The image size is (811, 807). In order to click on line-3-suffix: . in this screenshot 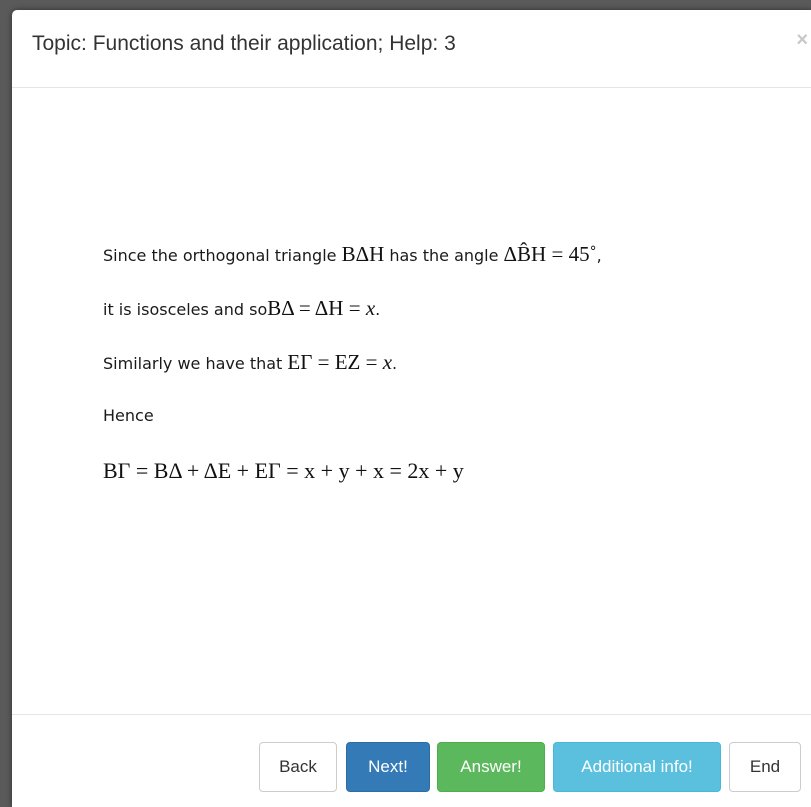, I will do `click(395, 363)`.